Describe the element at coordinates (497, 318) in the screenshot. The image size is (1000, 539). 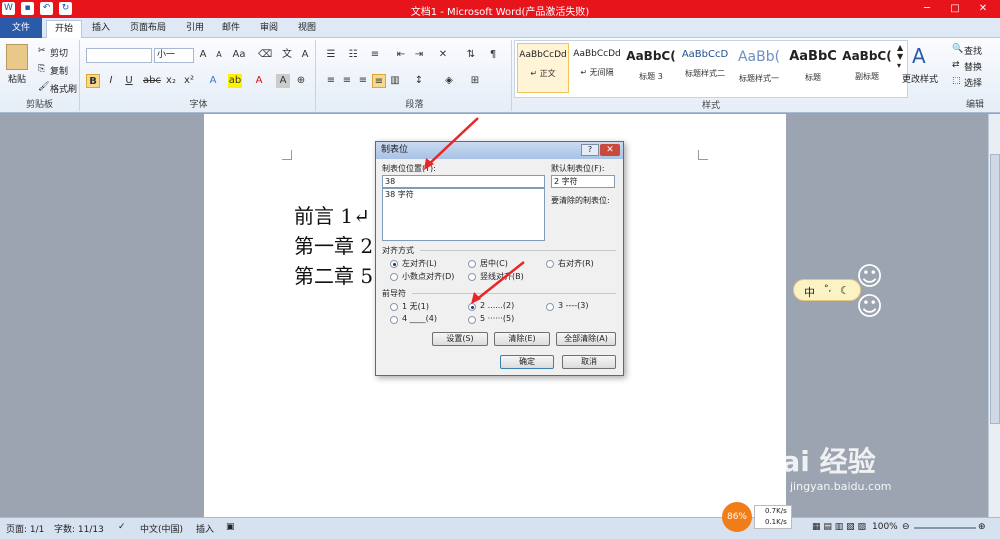
I see `leader-5-label: 5 ······(5)` at that location.